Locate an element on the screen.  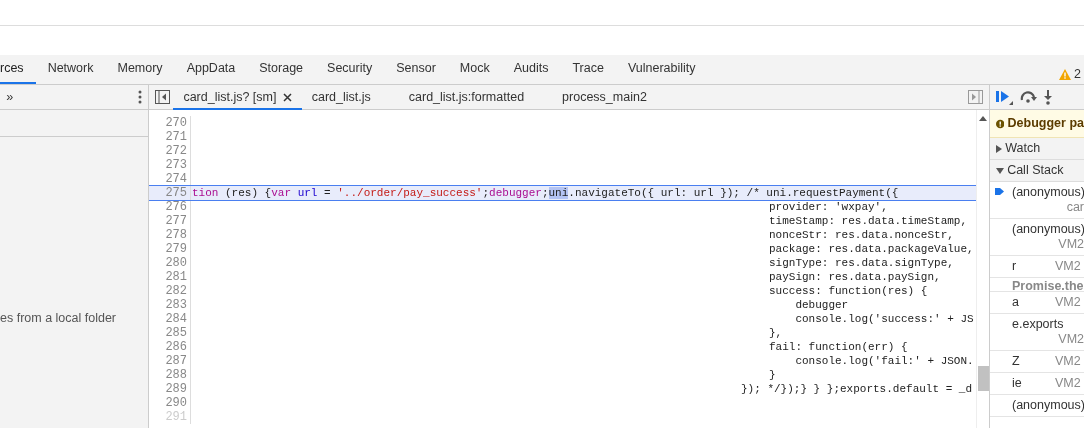
code-line: console.log('fail:' + JSON. is located at coordinates (884, 361).